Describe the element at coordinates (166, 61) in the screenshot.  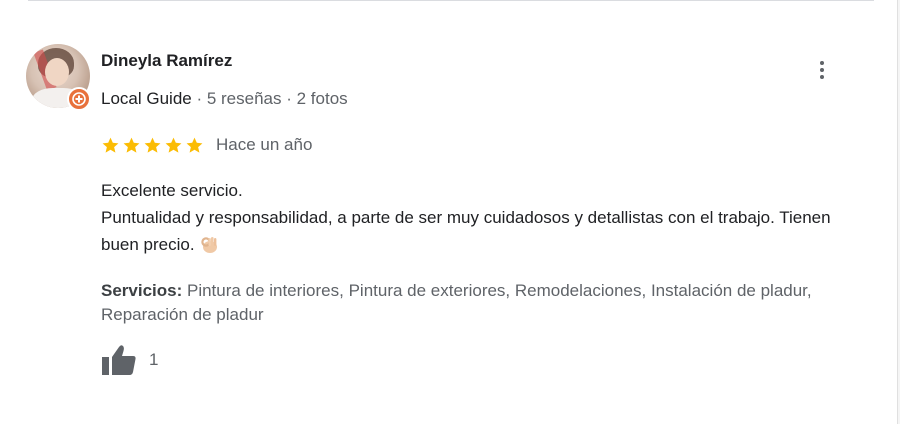
I see `author-name: Dineyla Ramírez` at that location.